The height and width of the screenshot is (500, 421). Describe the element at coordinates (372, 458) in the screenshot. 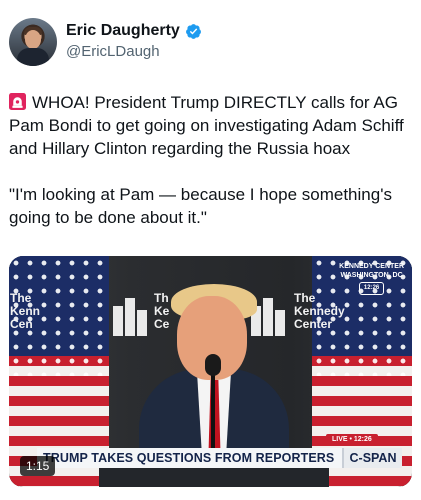

I see `cspan-logo: C-SPAN` at that location.